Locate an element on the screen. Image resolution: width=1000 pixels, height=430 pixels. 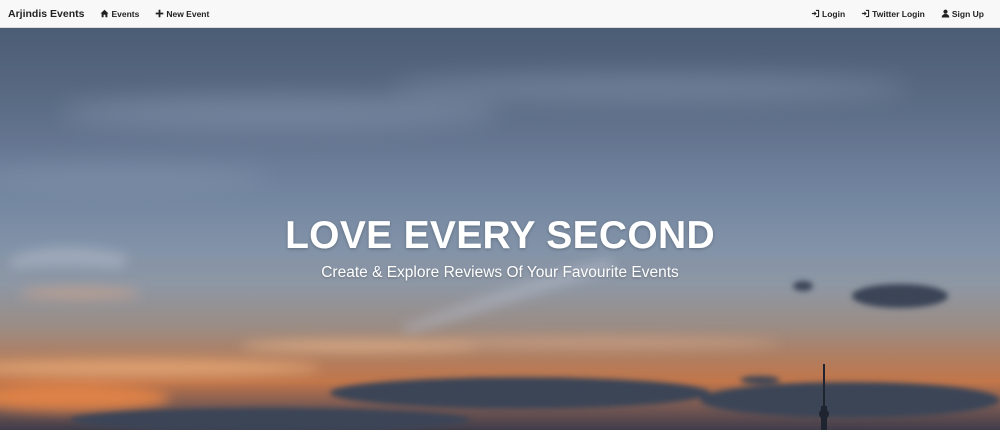
nav-login-label: Login is located at coordinates (834, 13).